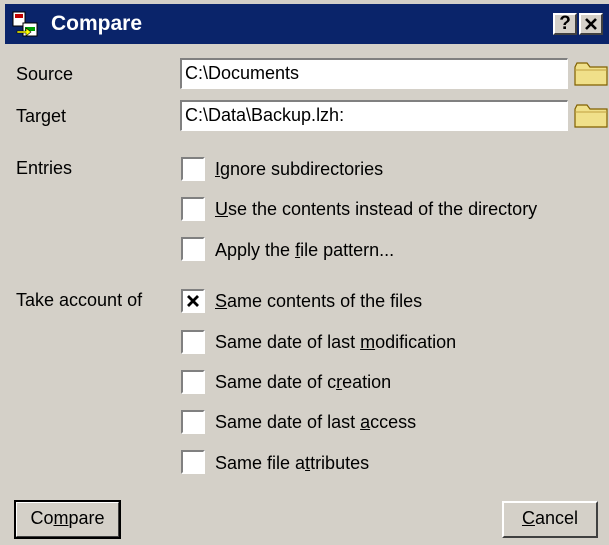 The image size is (609, 545). Describe the element at coordinates (45, 74) in the screenshot. I see `source-label: Source` at that location.